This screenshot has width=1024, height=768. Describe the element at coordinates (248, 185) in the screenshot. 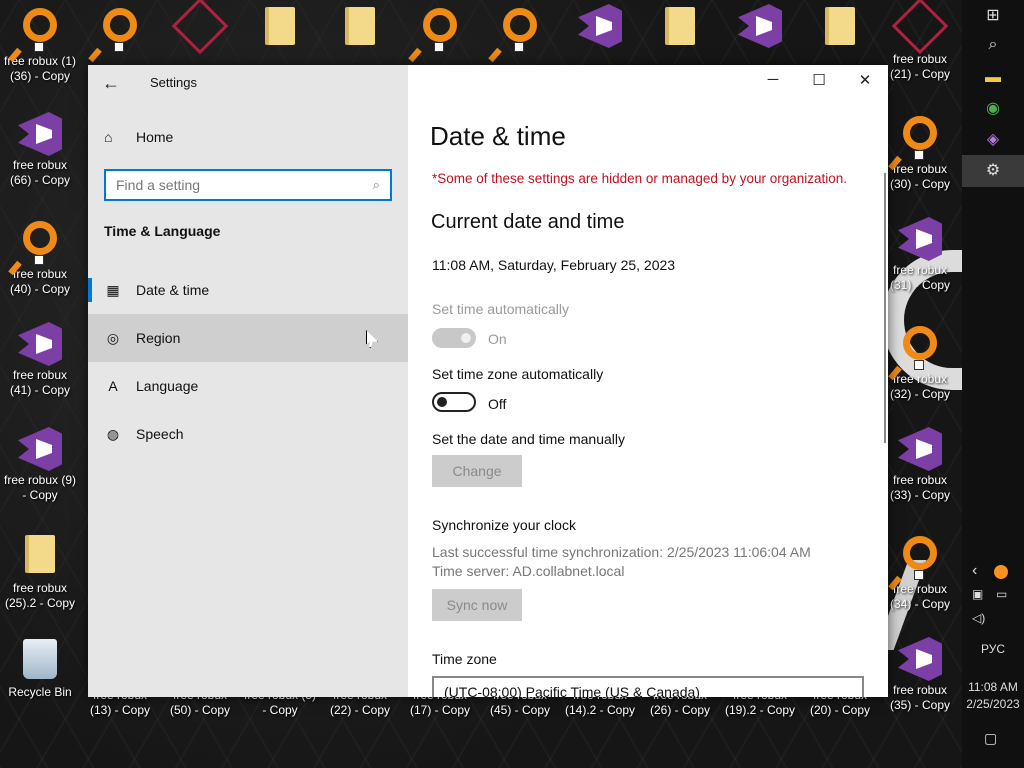

I see `search-input: Find a setting ⌕` at that location.